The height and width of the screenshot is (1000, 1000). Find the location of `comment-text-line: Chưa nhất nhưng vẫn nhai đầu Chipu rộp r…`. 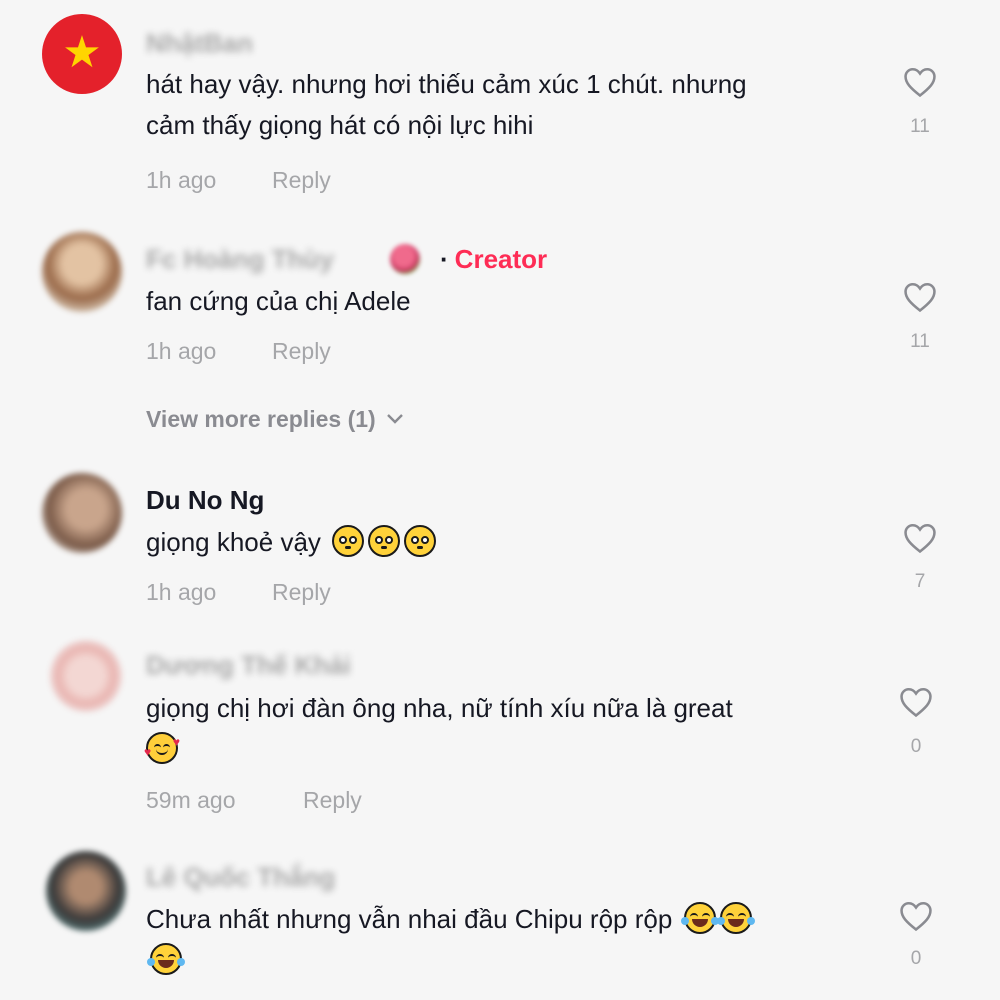

comment-text-line: Chưa nhất nhưng vẫn nhai đầu Chipu rộp r… is located at coordinates (409, 919).